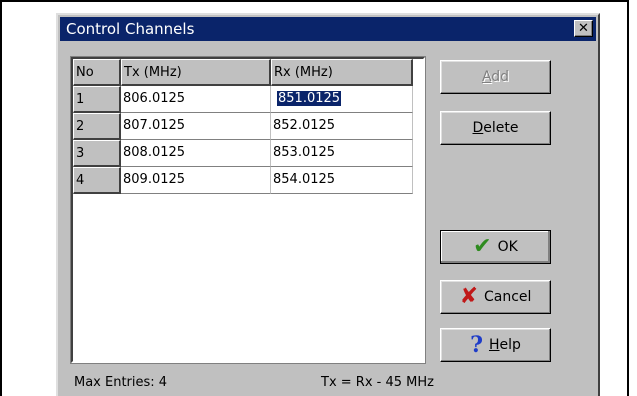 This screenshot has height=396, width=637. I want to click on delete-button: Delete, so click(495, 128).